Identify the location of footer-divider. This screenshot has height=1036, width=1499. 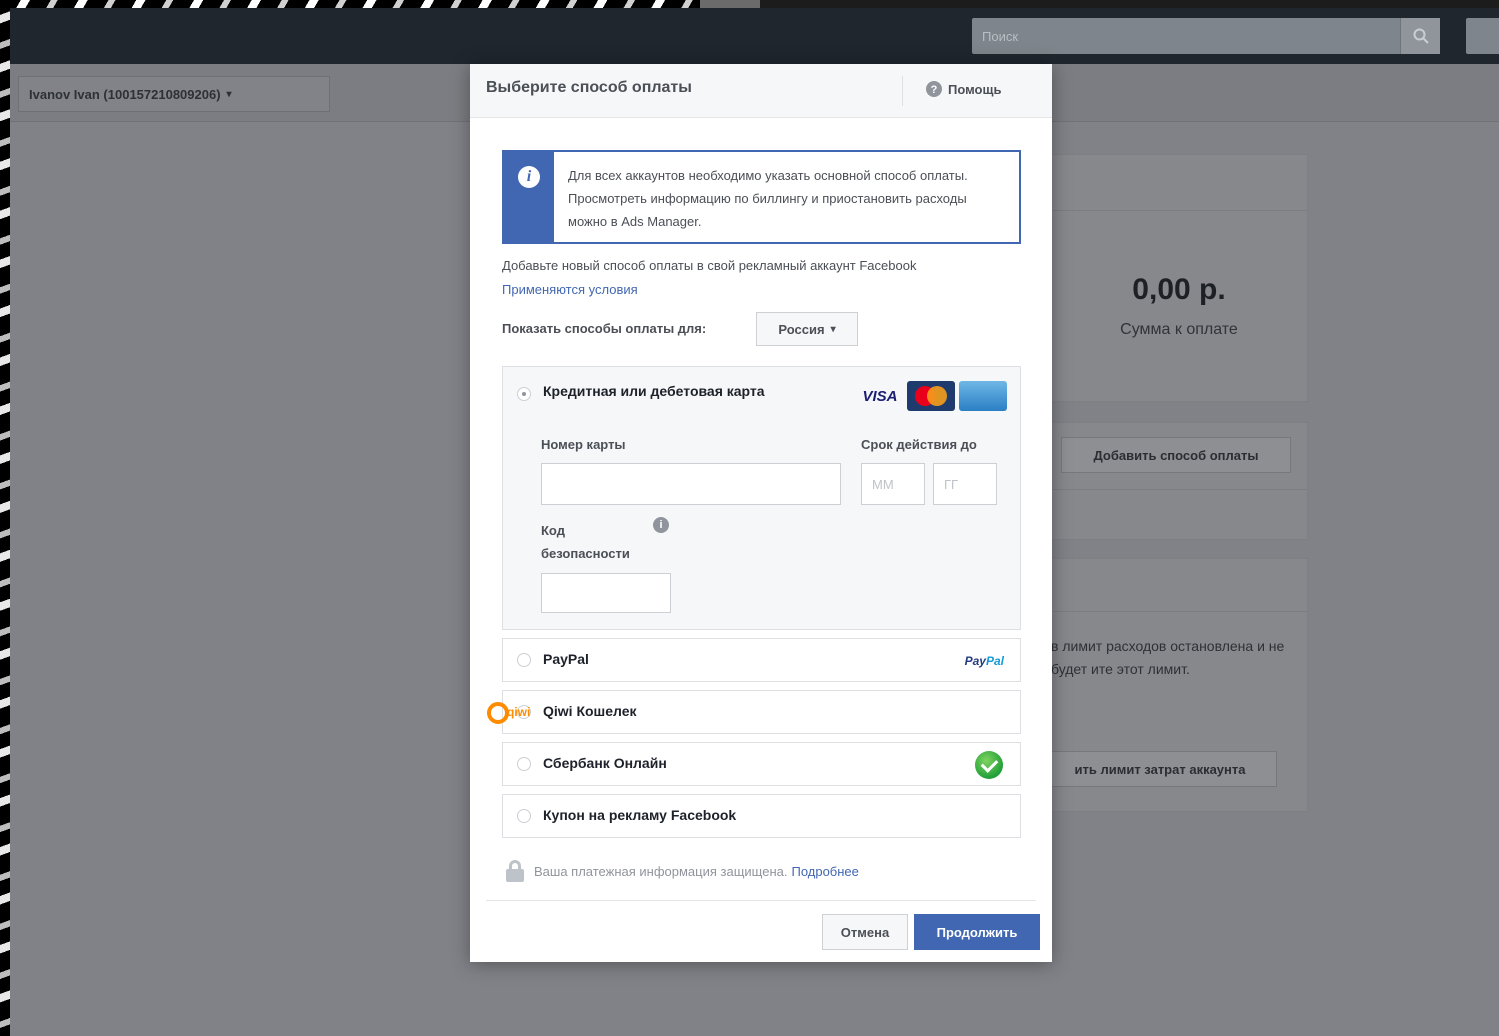
(761, 900).